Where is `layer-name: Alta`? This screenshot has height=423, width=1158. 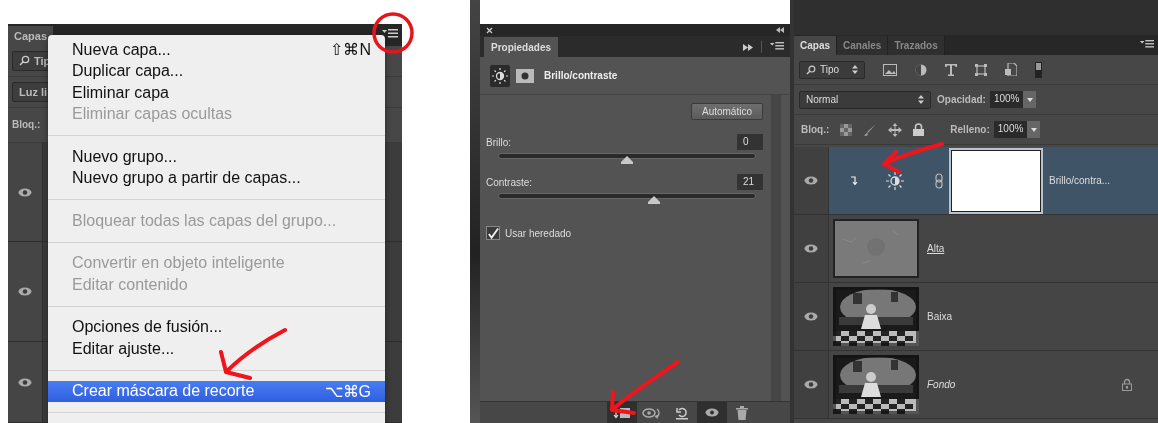 layer-name: Alta is located at coordinates (936, 248).